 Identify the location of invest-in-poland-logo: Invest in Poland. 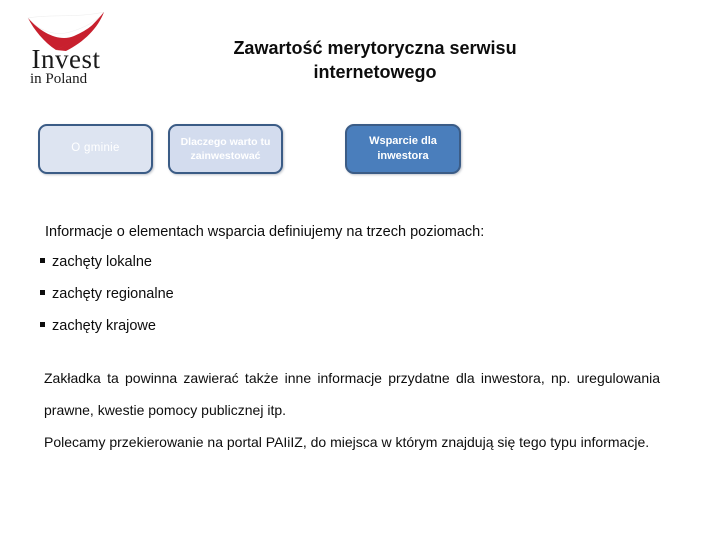
(66, 51).